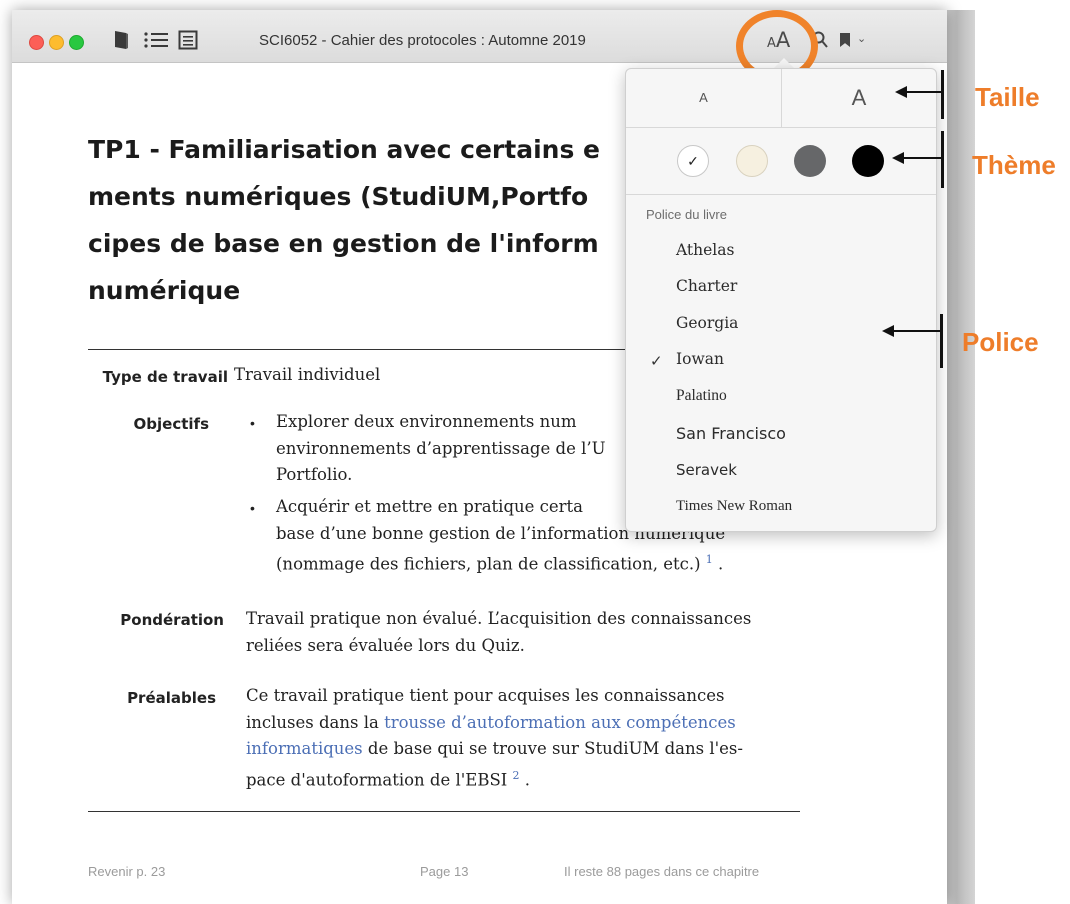 This screenshot has width=1070, height=904. What do you see at coordinates (734, 506) in the screenshot?
I see `font-option-times-new-roman: Times New Roman` at bounding box center [734, 506].